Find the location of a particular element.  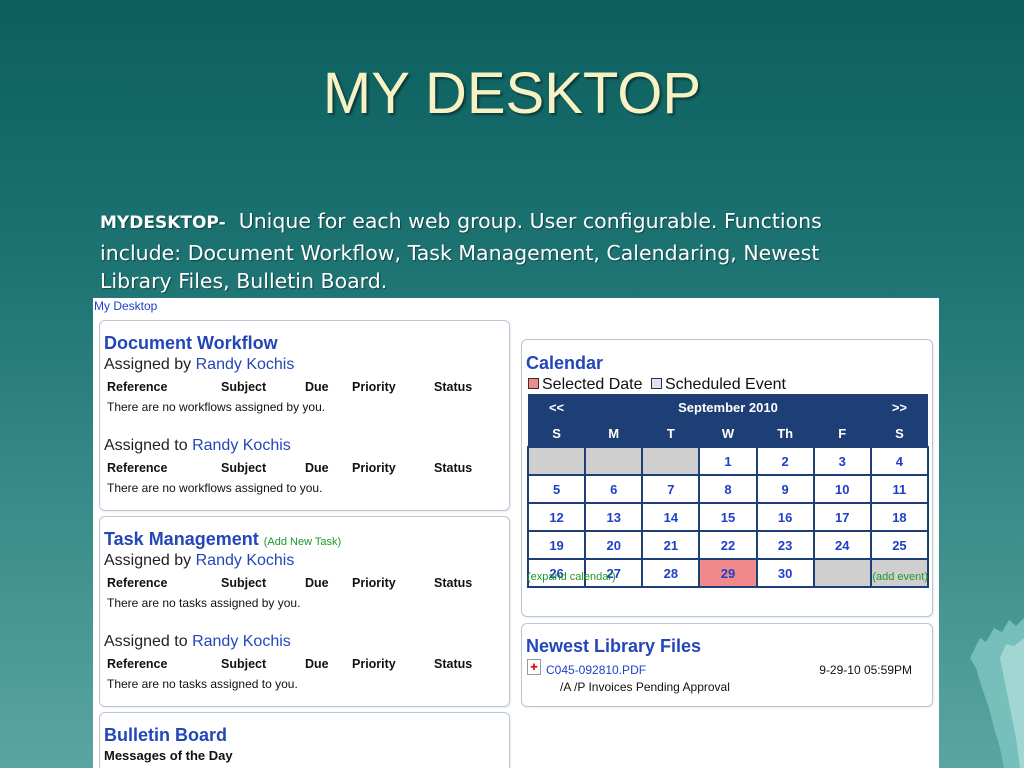

mountain-decoration is located at coordinates (997, 693).